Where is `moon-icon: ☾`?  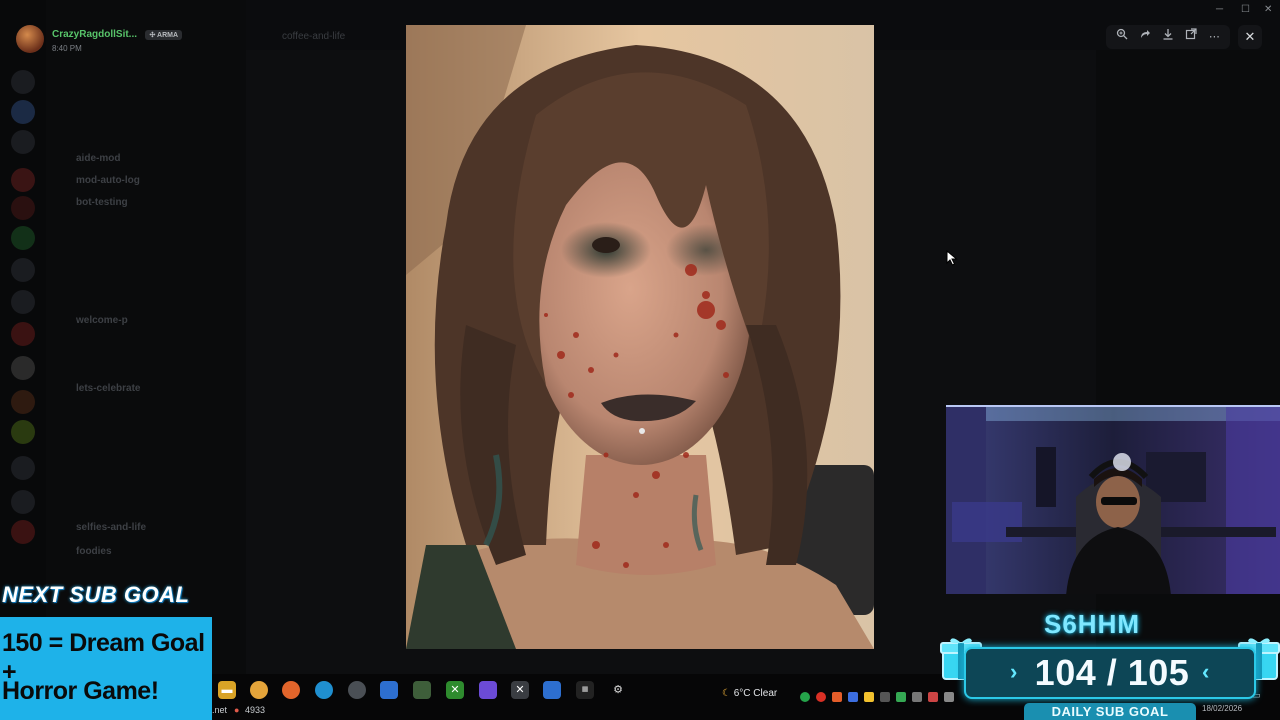 moon-icon: ☾ is located at coordinates (726, 693).